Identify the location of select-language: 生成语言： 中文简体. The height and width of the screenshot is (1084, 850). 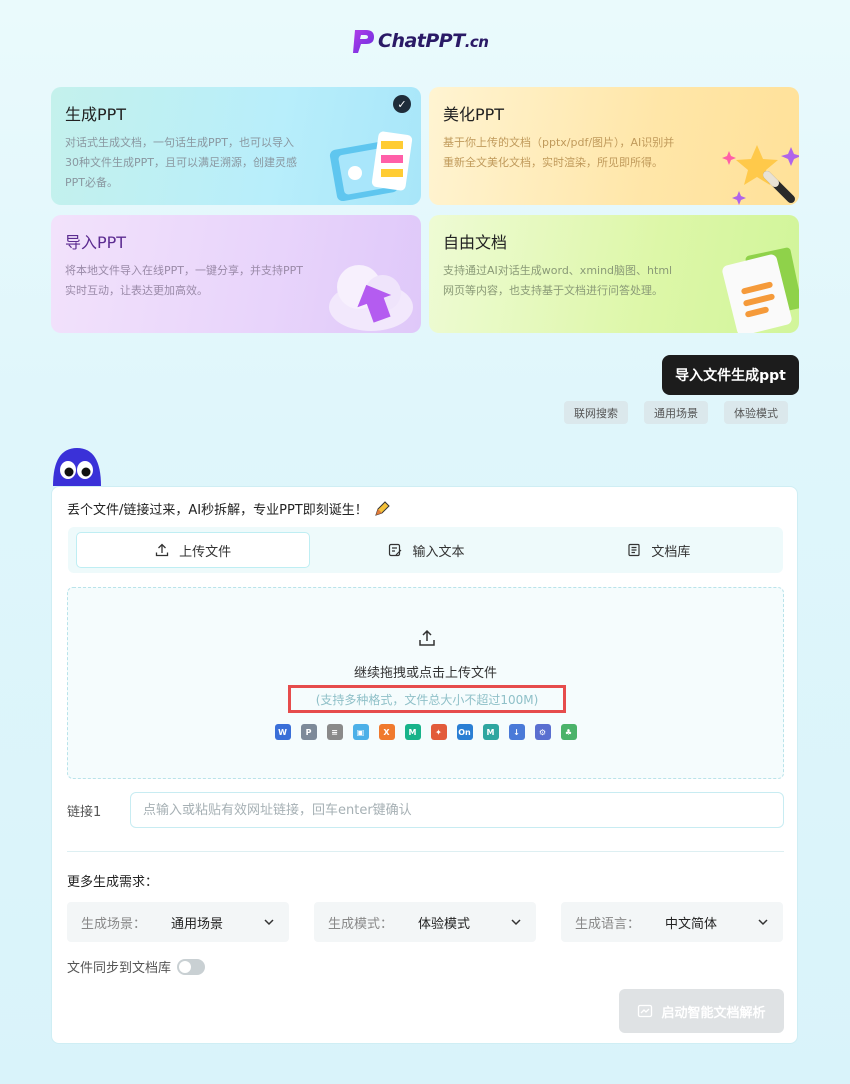
(672, 922).